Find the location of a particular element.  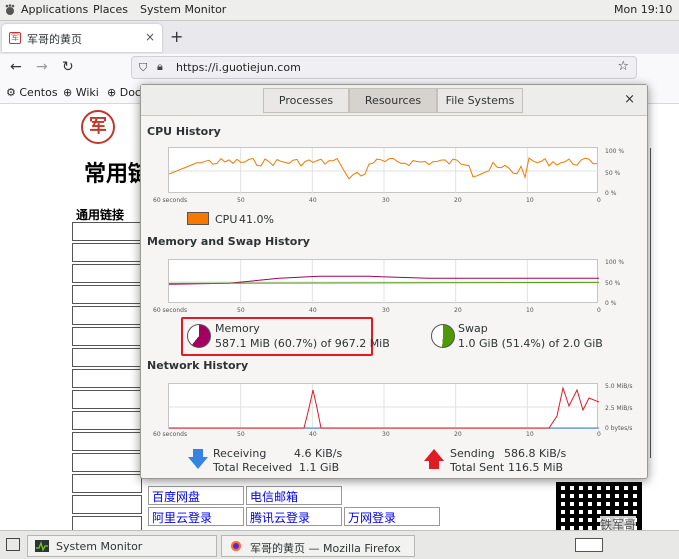

link-wanwang-login: 万网登录 is located at coordinates (392, 516).